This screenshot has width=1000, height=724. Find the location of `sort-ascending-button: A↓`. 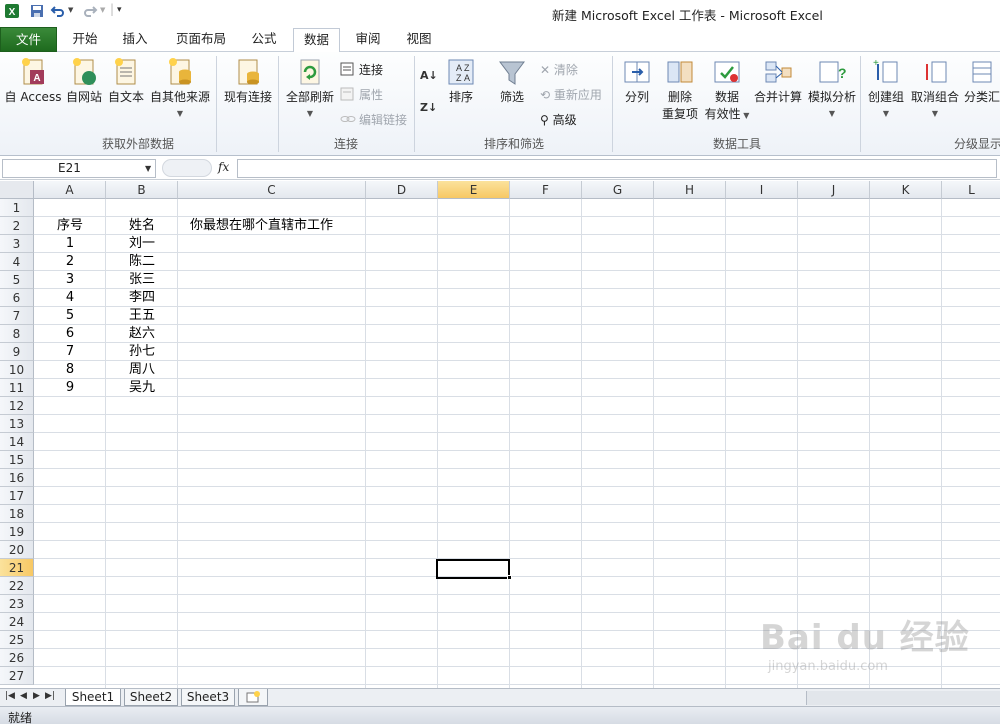

sort-ascending-button: A↓ is located at coordinates (429, 75).